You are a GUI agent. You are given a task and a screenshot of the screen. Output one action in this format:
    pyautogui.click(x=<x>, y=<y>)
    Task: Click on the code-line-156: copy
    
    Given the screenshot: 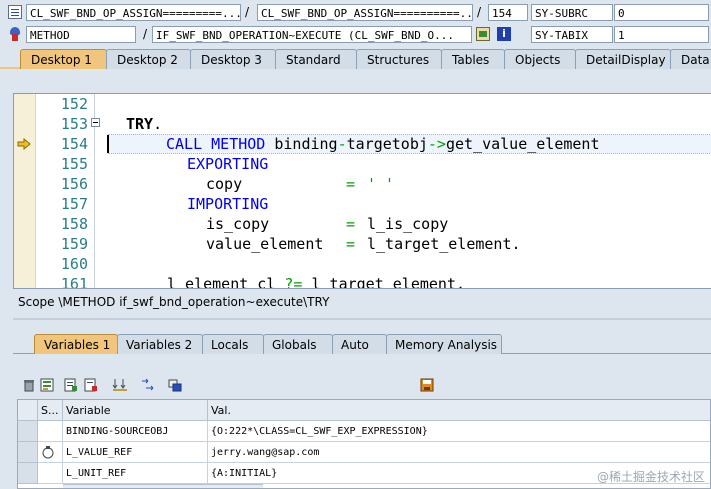 What is the action you would take?
    pyautogui.click(x=224, y=184)
    